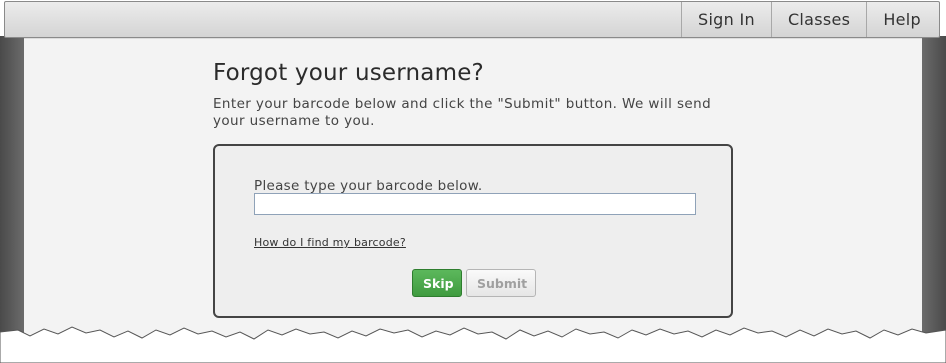  What do you see at coordinates (818, 19) in the screenshot?
I see `nav-classes: Classes` at bounding box center [818, 19].